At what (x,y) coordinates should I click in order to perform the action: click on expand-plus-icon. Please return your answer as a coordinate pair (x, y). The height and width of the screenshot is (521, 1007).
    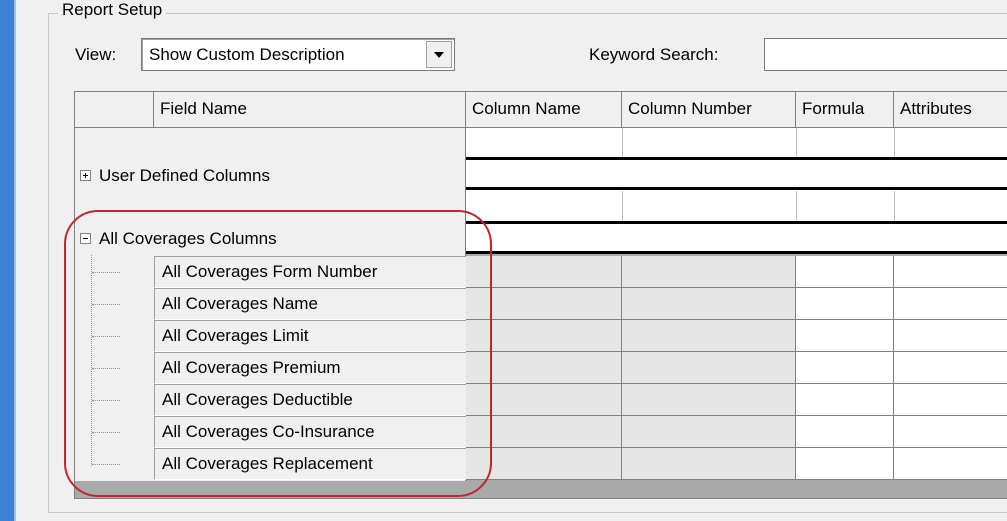
    Looking at the image, I should click on (85, 176).